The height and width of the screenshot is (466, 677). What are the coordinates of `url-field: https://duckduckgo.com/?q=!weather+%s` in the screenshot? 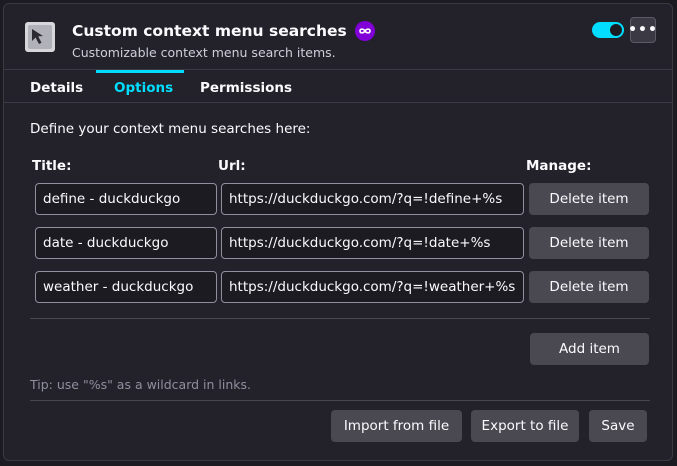 It's located at (372, 287).